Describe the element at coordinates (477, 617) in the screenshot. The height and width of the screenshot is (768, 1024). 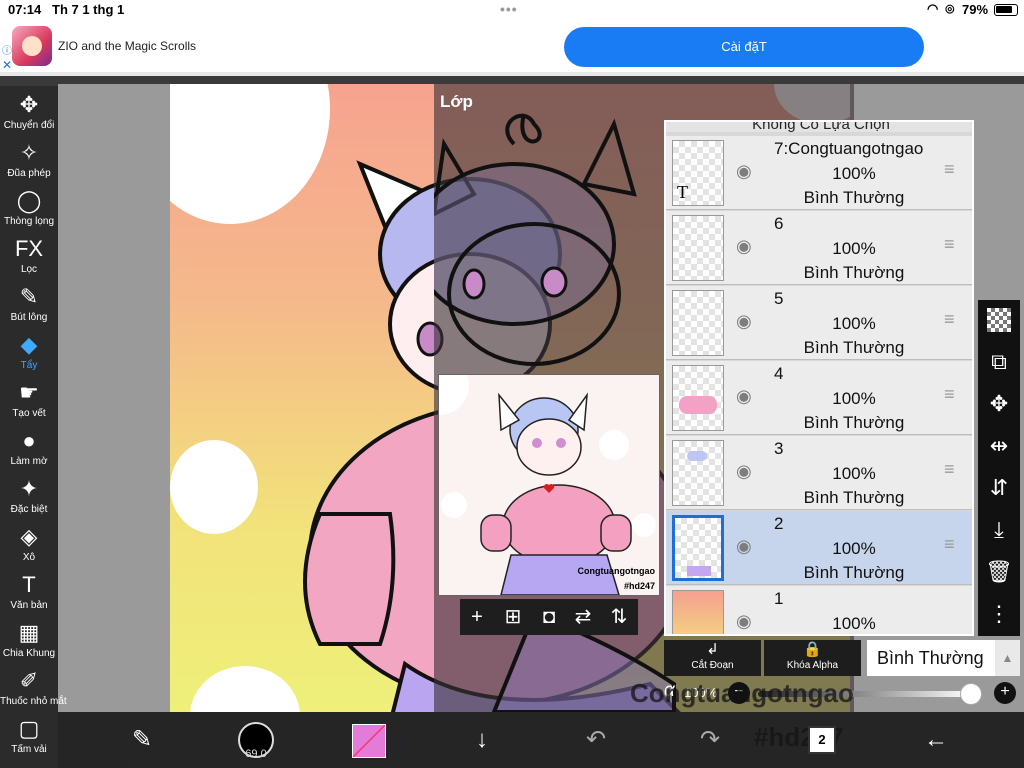
I see `add-reference-icon: +` at that location.